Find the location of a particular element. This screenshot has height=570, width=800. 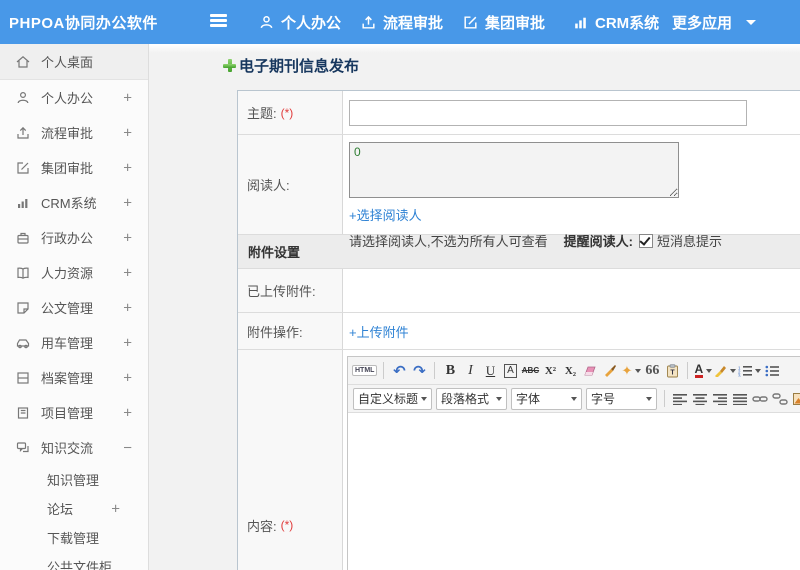

attachment-operations-row: 附件操作: +上传附件 is located at coordinates (519, 331).